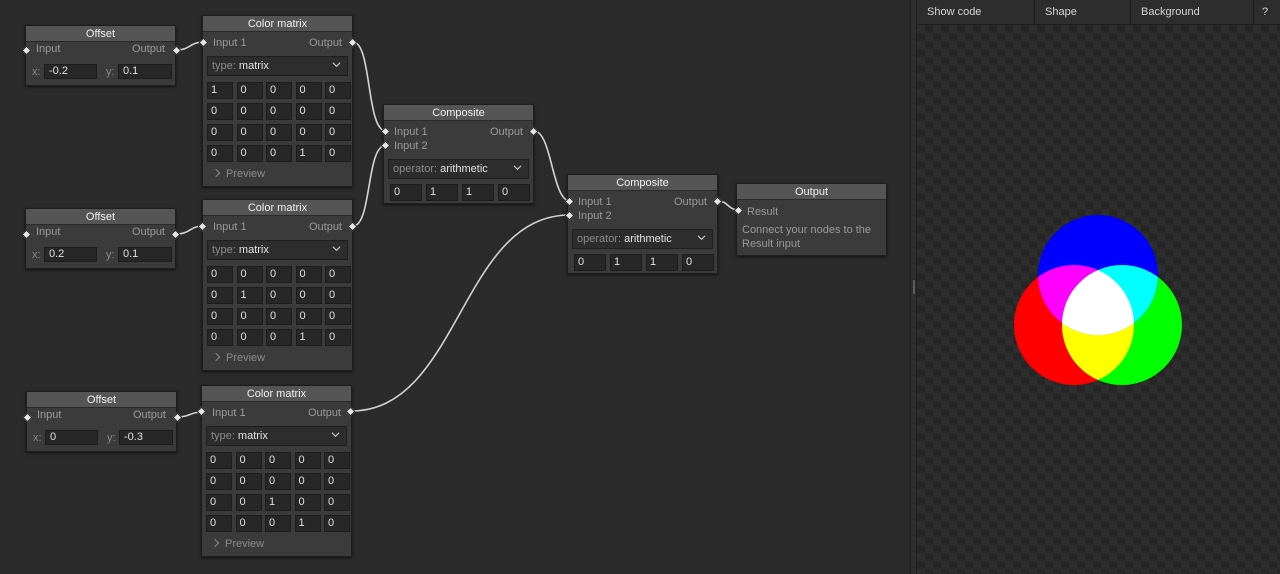  I want to click on show-code-button: Show code, so click(976, 12).